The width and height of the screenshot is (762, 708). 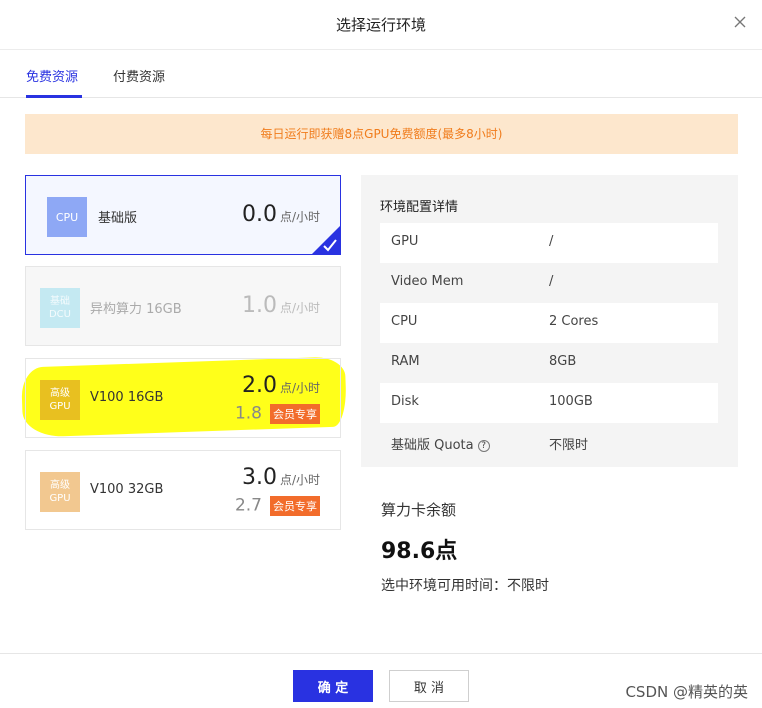 I want to click on config-panel-title: 环境配置详情, so click(x=419, y=207).